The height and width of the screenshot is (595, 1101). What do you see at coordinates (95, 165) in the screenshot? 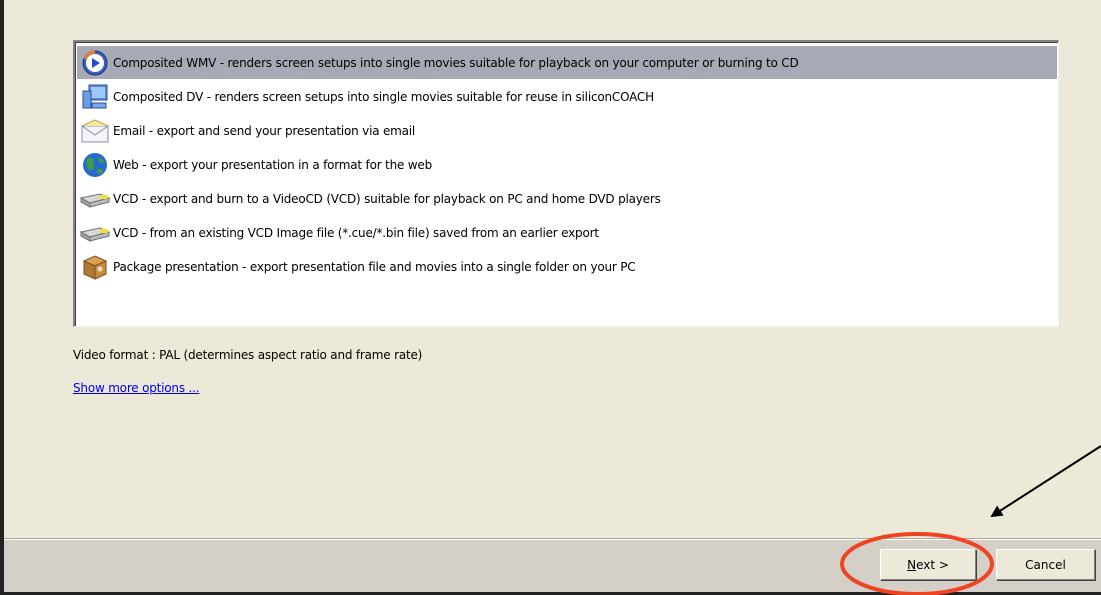
I see `globe-icon` at bounding box center [95, 165].